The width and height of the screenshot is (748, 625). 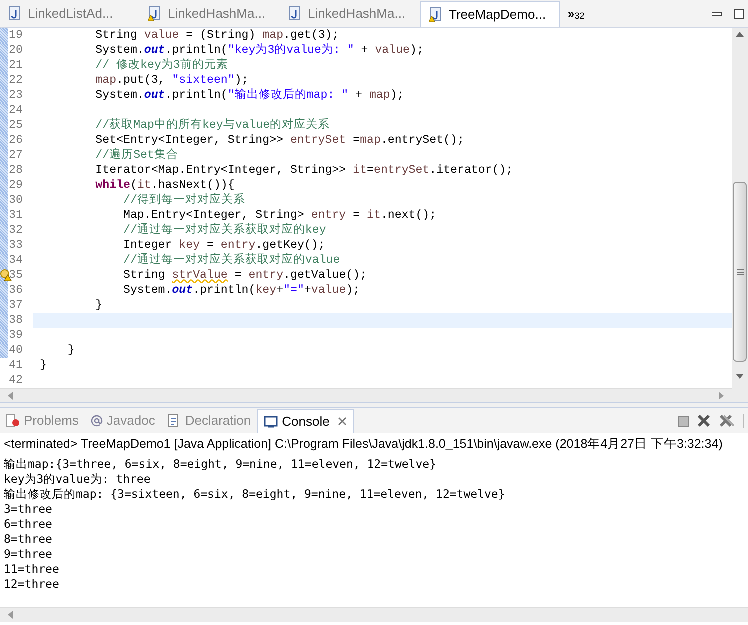 What do you see at coordinates (16, 125) in the screenshot?
I see `line-number: 25` at bounding box center [16, 125].